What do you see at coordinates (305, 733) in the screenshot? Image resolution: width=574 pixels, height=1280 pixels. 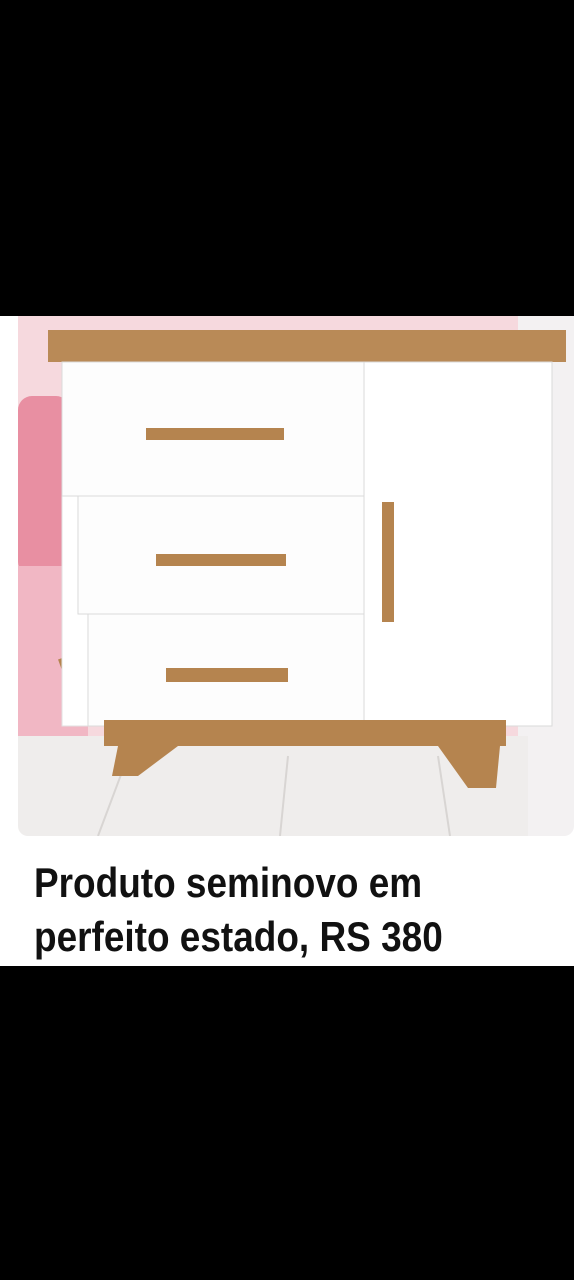 I see `dresser-base` at bounding box center [305, 733].